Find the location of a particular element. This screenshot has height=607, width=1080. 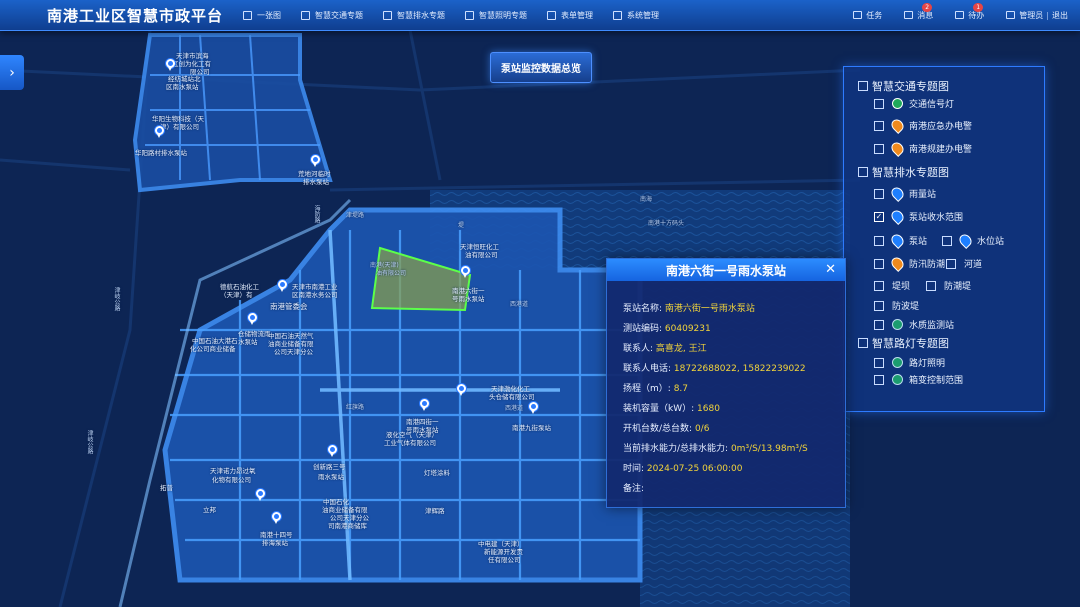

nav-item-lighting: 智慧照明专题 is located at coordinates (496, 15).